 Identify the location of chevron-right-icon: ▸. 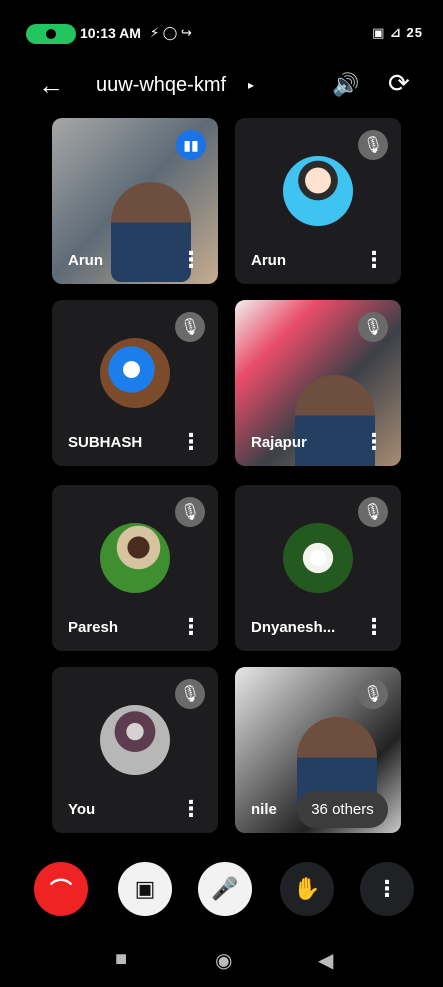
(251, 85).